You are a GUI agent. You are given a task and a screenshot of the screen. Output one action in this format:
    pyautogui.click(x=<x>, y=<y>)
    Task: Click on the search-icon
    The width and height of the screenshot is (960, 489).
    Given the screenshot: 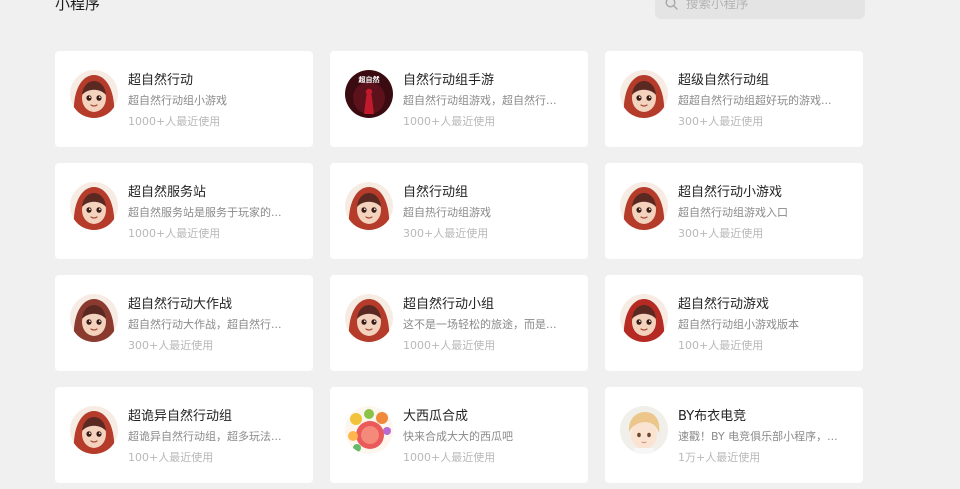 What is the action you would take?
    pyautogui.click(x=671, y=5)
    